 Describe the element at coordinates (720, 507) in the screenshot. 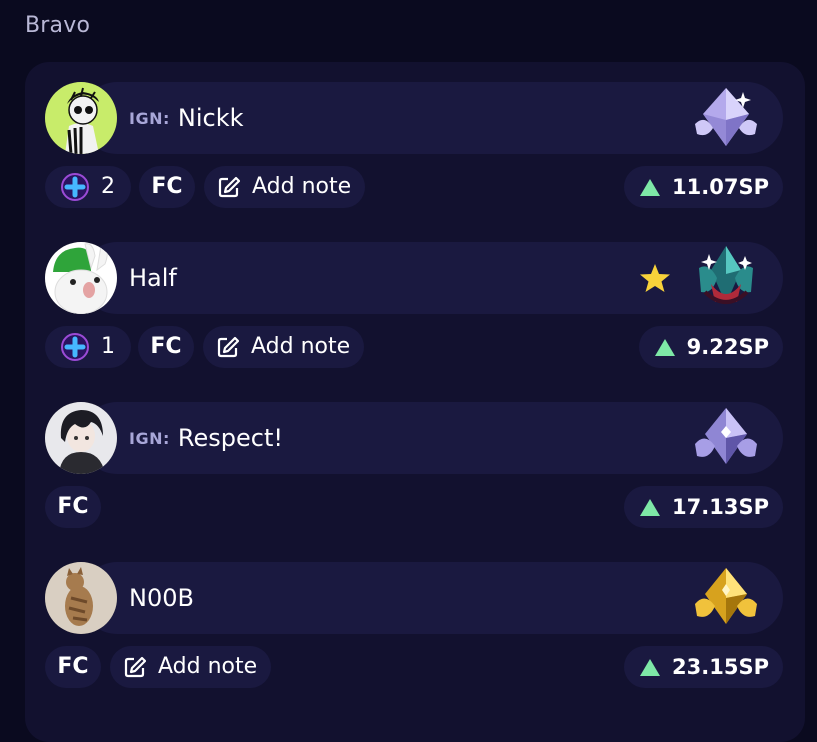

I see `sp-value: 17.13SP` at that location.